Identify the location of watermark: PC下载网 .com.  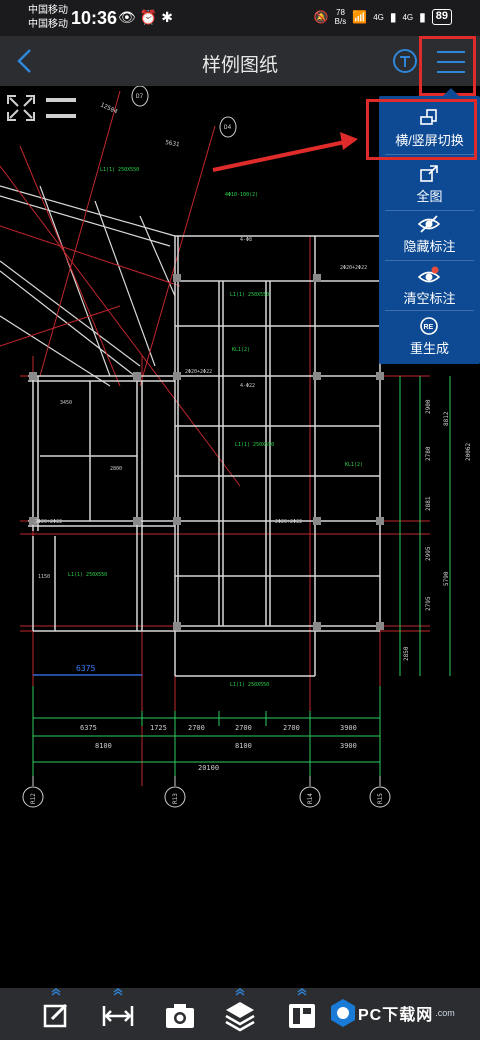
(392, 1013).